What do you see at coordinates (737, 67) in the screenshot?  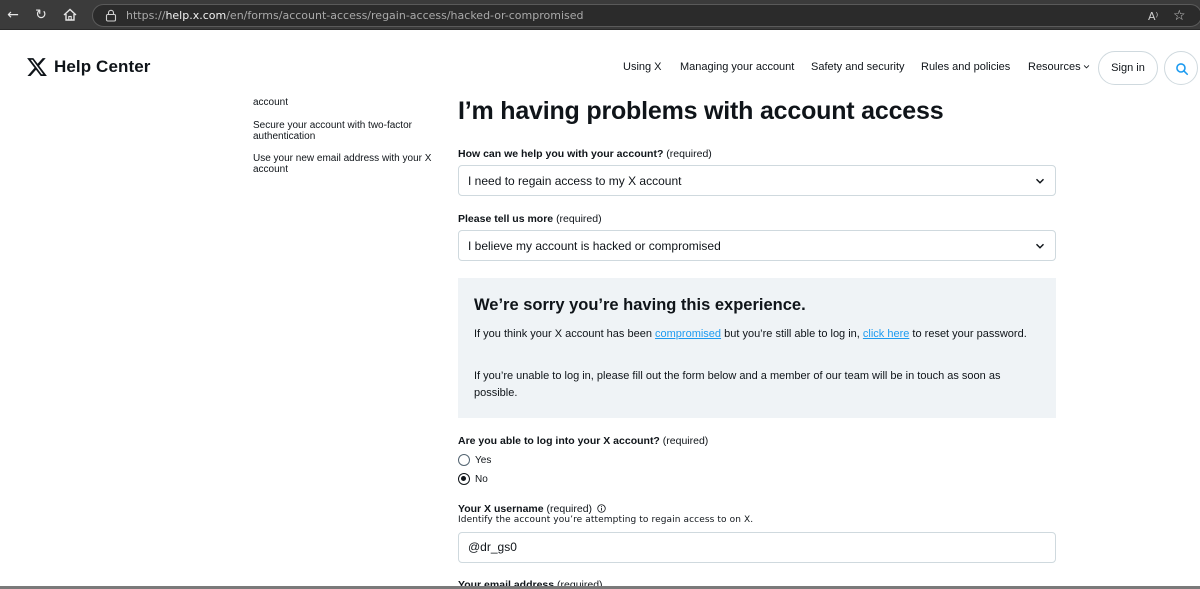 I see `nav-managing-account: Managing your account` at bounding box center [737, 67].